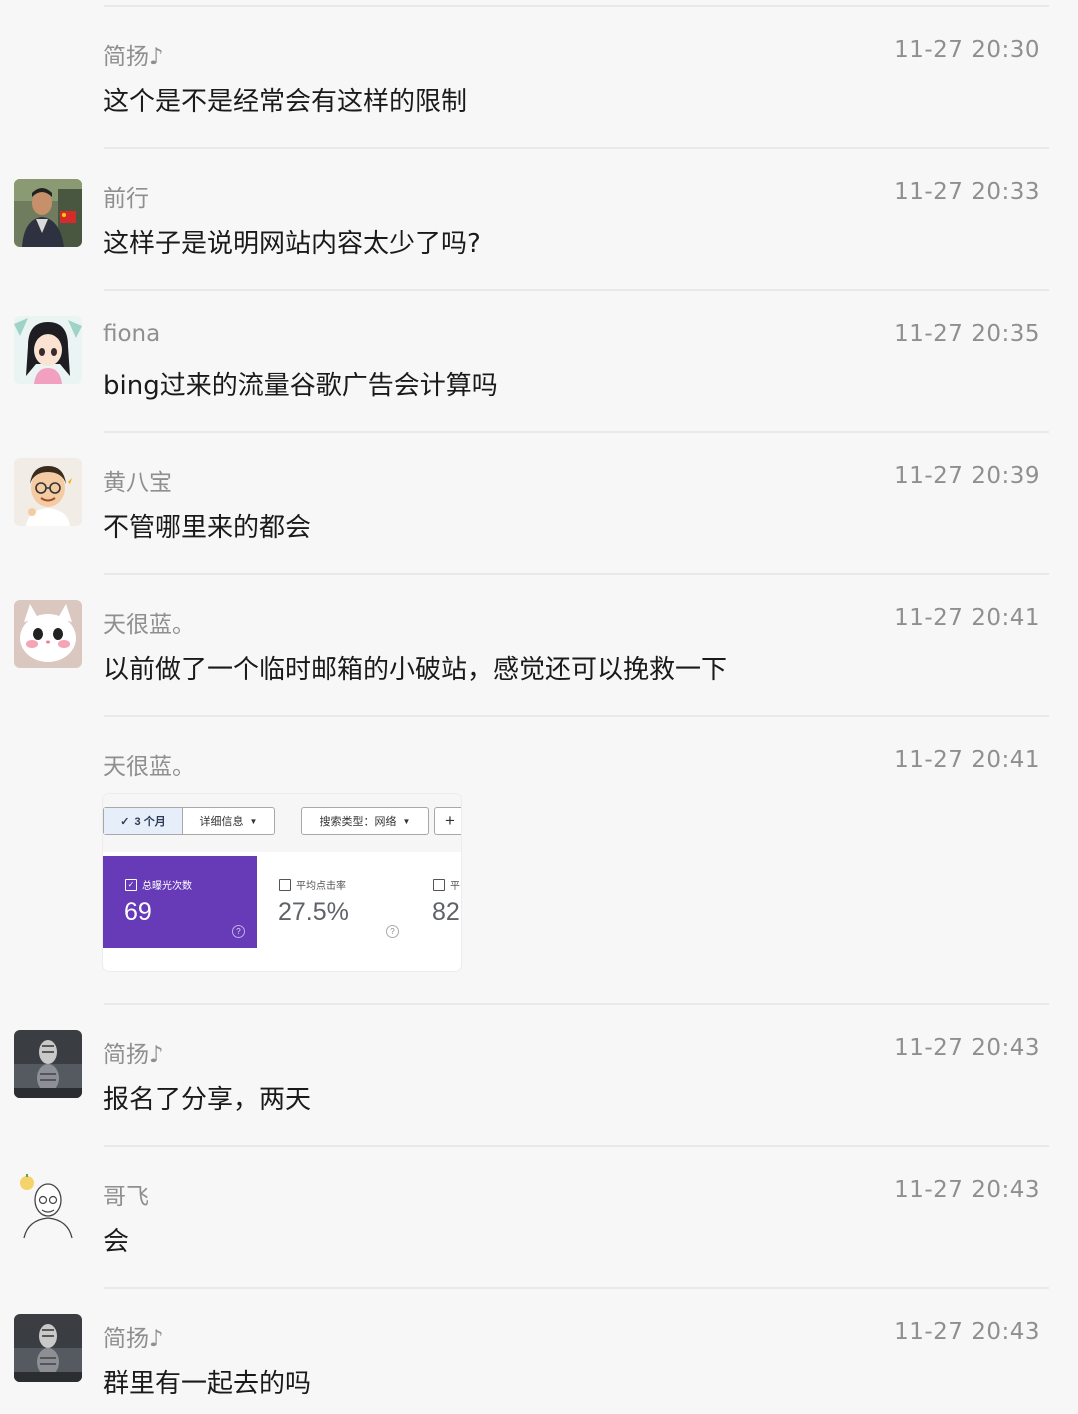 Image resolution: width=1078 pixels, height=1414 pixels. I want to click on message-time: 11-27 20:33, so click(967, 192).